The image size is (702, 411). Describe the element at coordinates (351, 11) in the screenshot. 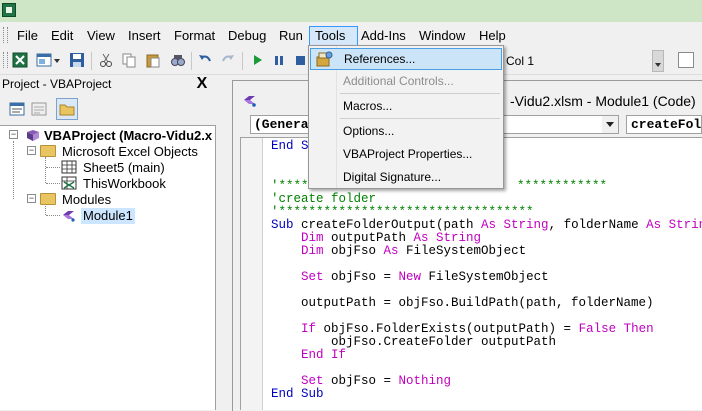

I see `title-bar` at that location.